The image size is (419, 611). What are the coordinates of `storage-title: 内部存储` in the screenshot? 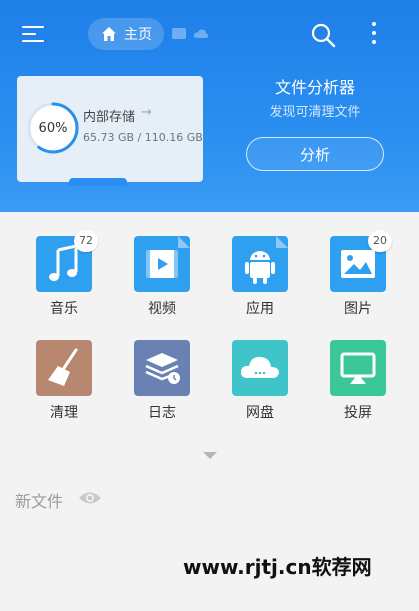 It's located at (109, 117).